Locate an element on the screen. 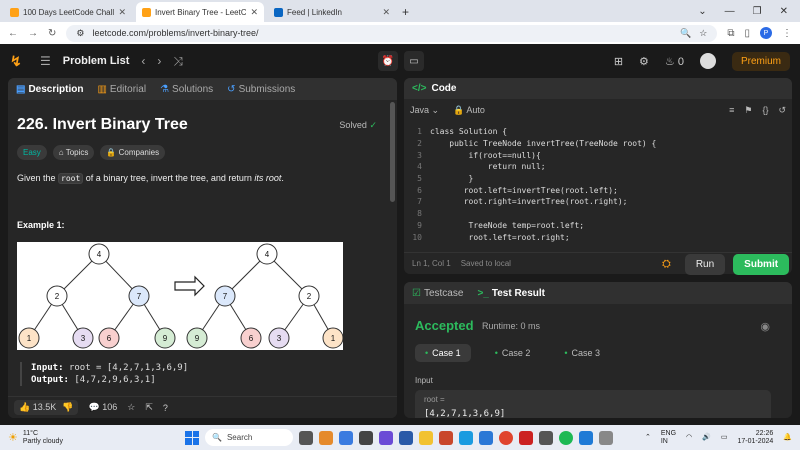  browser-tab-3: Feed | LinkedIn ✕ is located at coordinates (332, 12).